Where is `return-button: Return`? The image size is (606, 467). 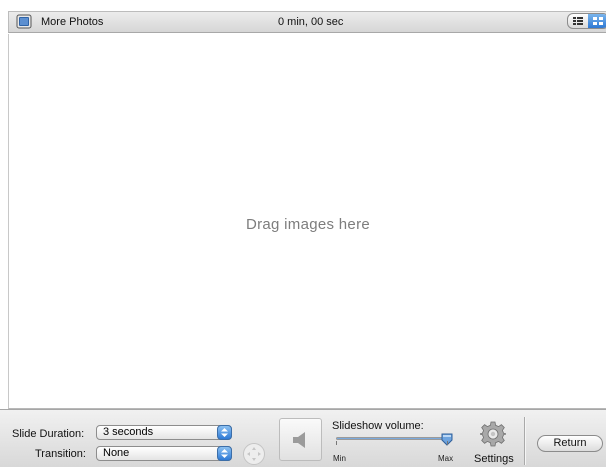 return-button: Return is located at coordinates (570, 443).